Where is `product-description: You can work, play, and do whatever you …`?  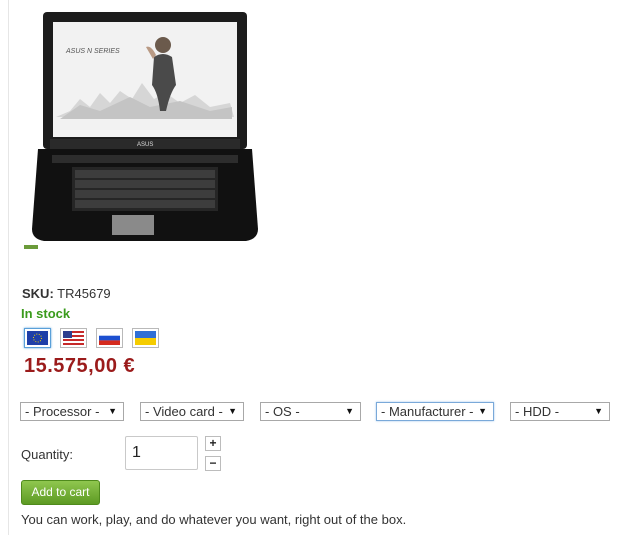 product-description: You can work, play, and do whatever you … is located at coordinates (214, 519).